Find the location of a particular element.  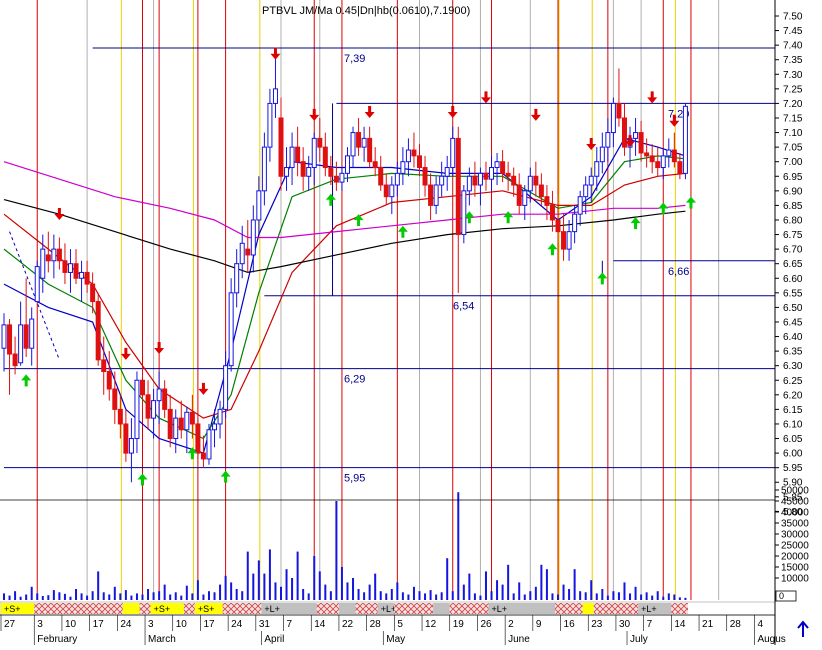

price-tick-label: 6.25 is located at coordinates (793, 381).